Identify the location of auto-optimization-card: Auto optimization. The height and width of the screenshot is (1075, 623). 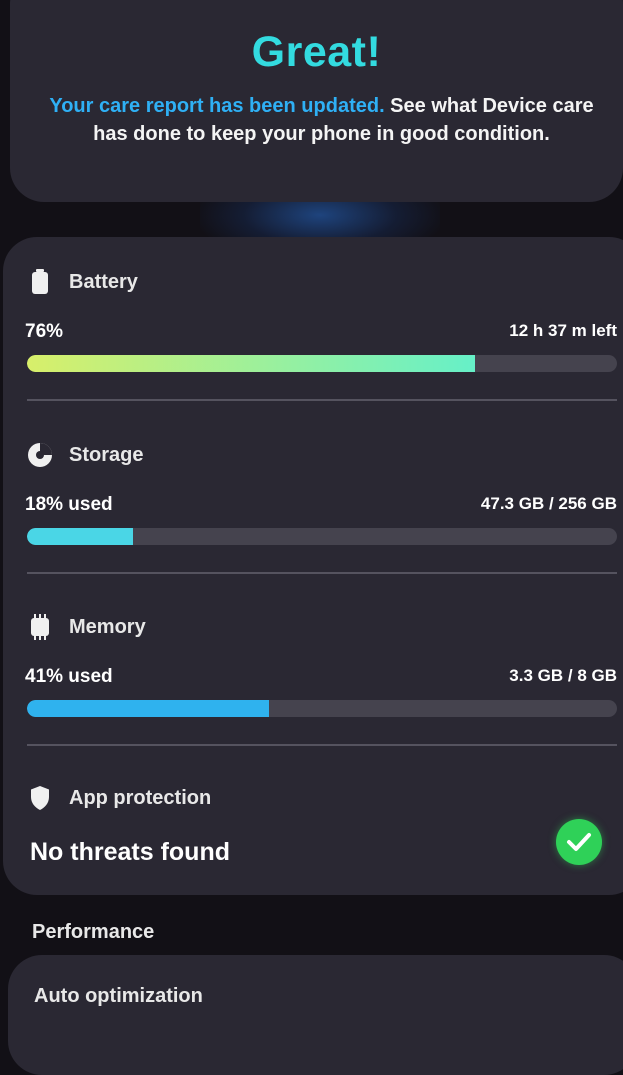
(315, 1015).